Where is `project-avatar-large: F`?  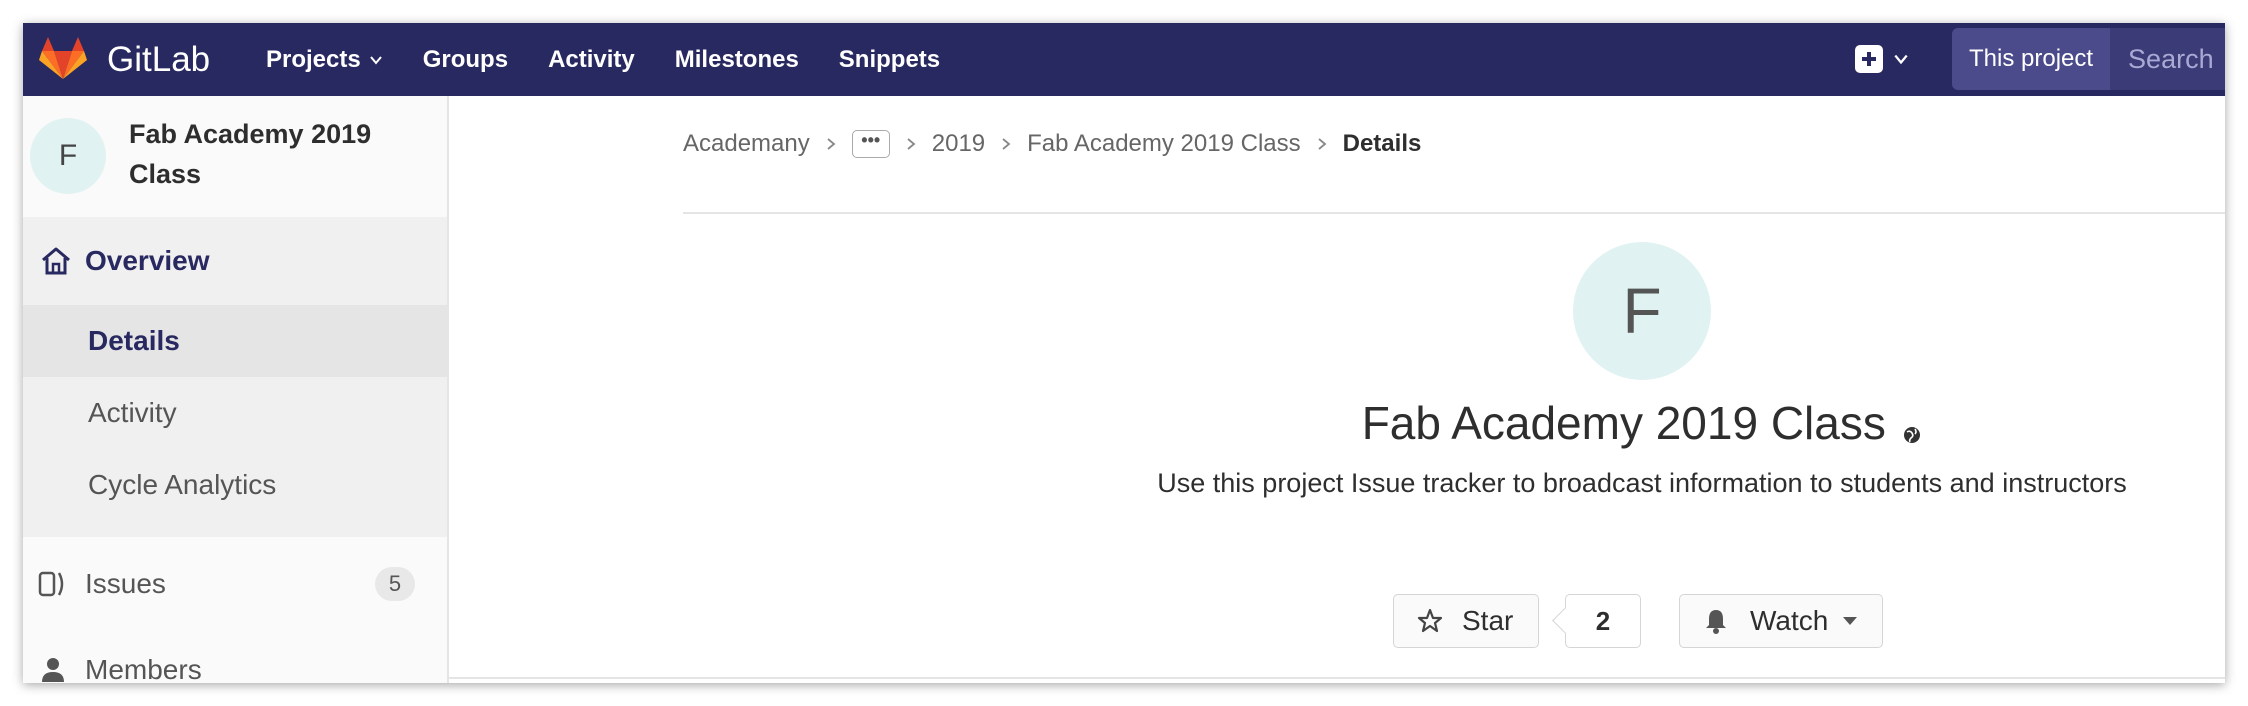
project-avatar-large: F is located at coordinates (1642, 311).